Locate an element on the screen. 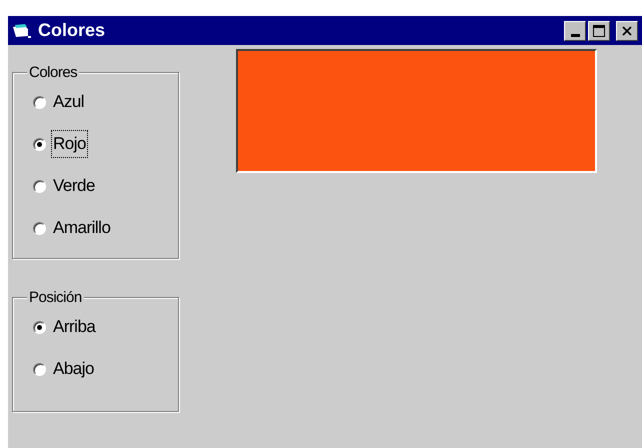 The width and height of the screenshot is (642, 448). radio-label: Verde is located at coordinates (74, 186).